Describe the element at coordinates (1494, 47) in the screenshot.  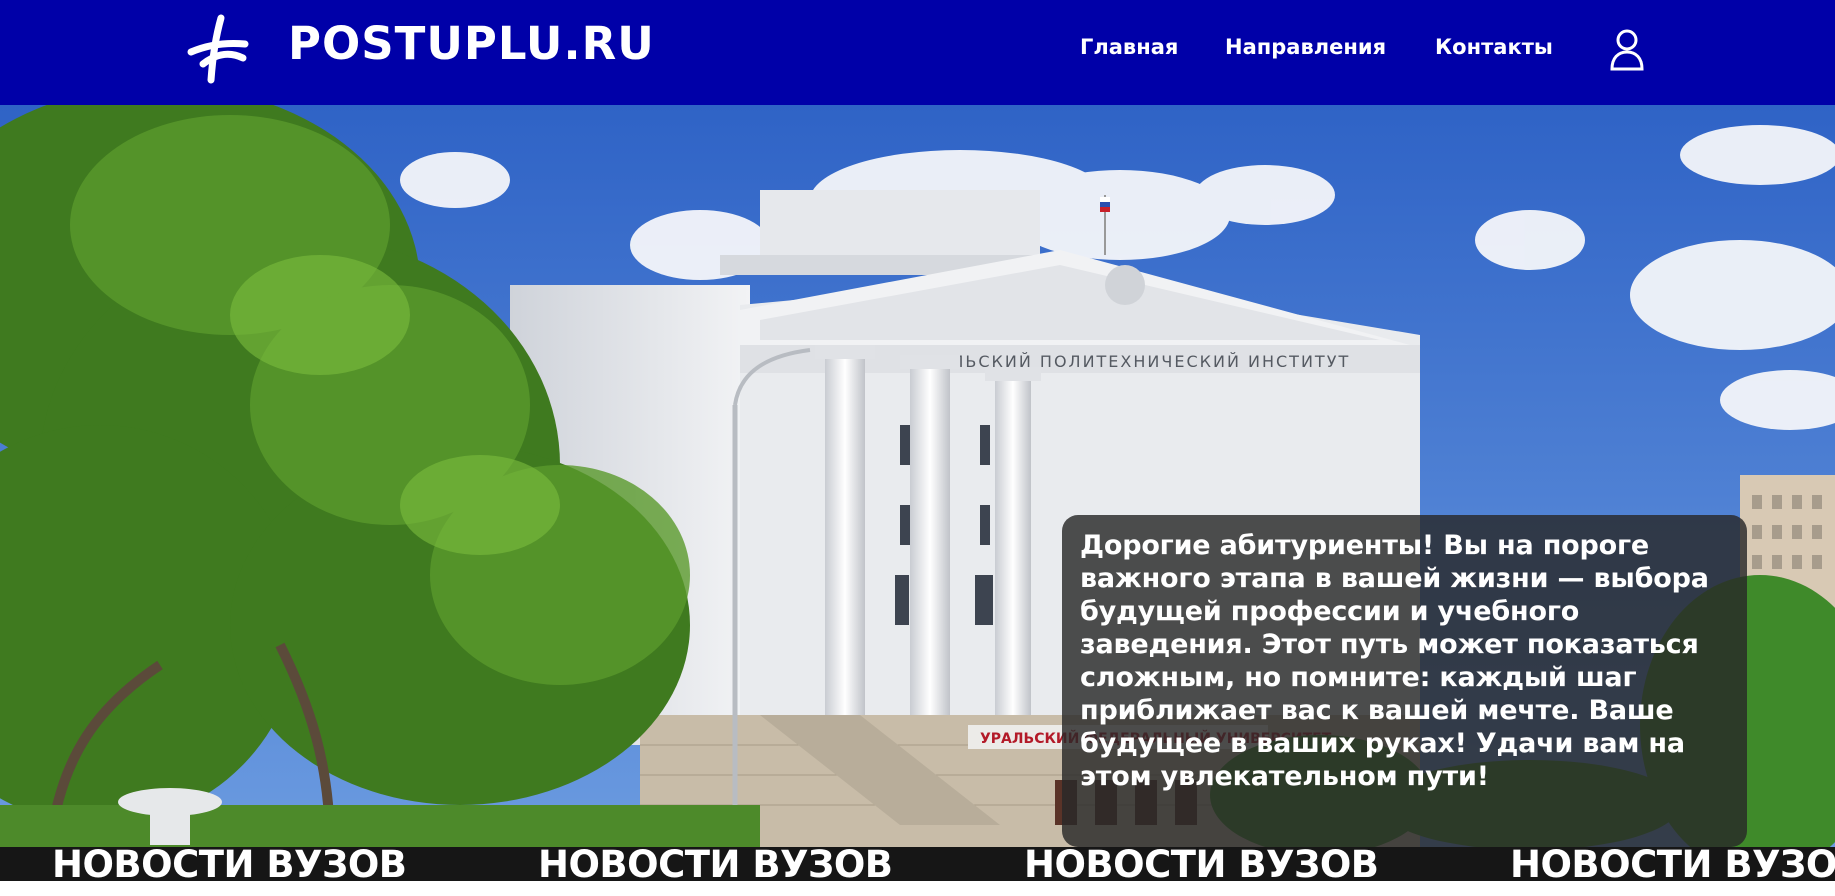
I see `nav-contacts-link: Контакты` at that location.